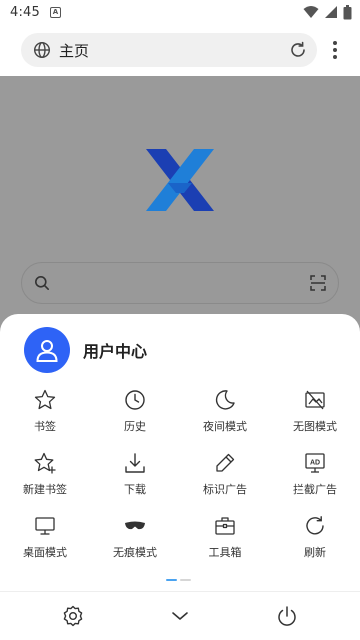 The width and height of the screenshot is (360, 640). What do you see at coordinates (180, 283) in the screenshot?
I see `search-box` at bounding box center [180, 283].